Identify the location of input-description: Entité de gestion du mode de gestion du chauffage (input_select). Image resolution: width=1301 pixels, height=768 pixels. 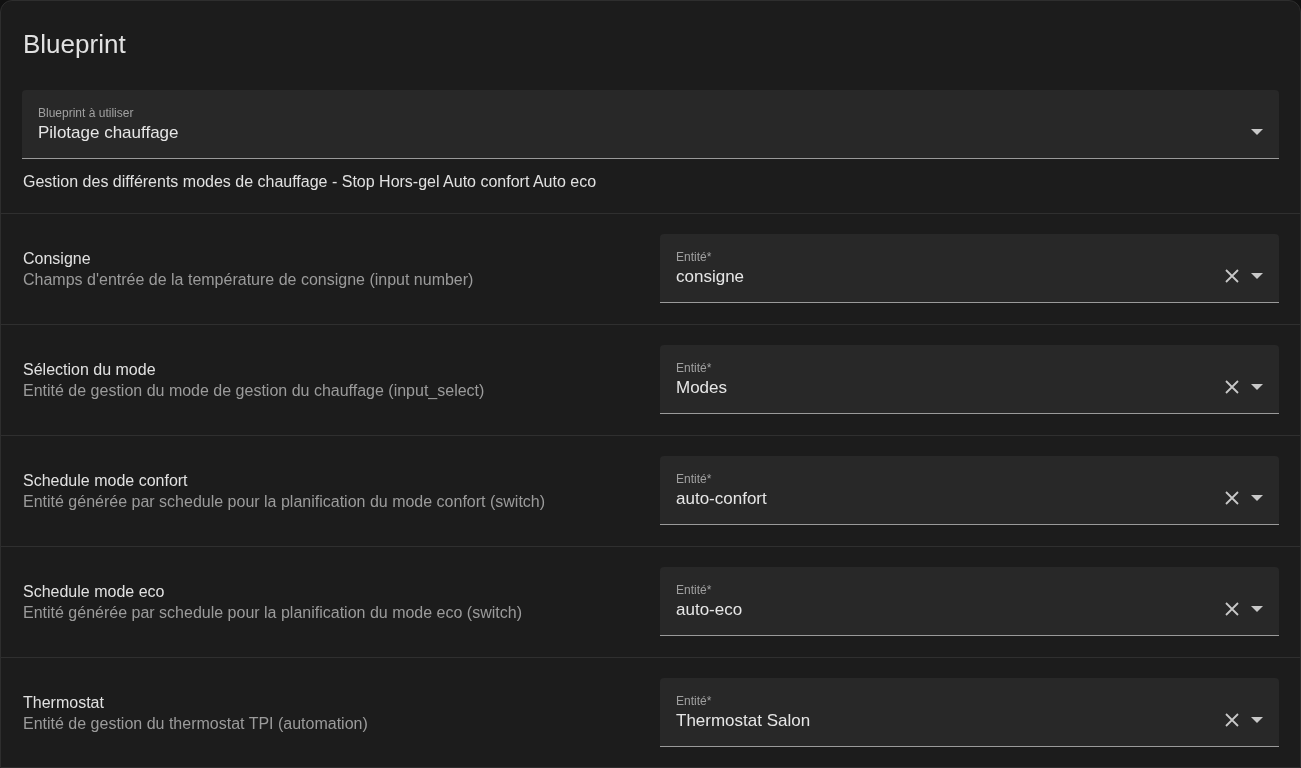
(254, 390).